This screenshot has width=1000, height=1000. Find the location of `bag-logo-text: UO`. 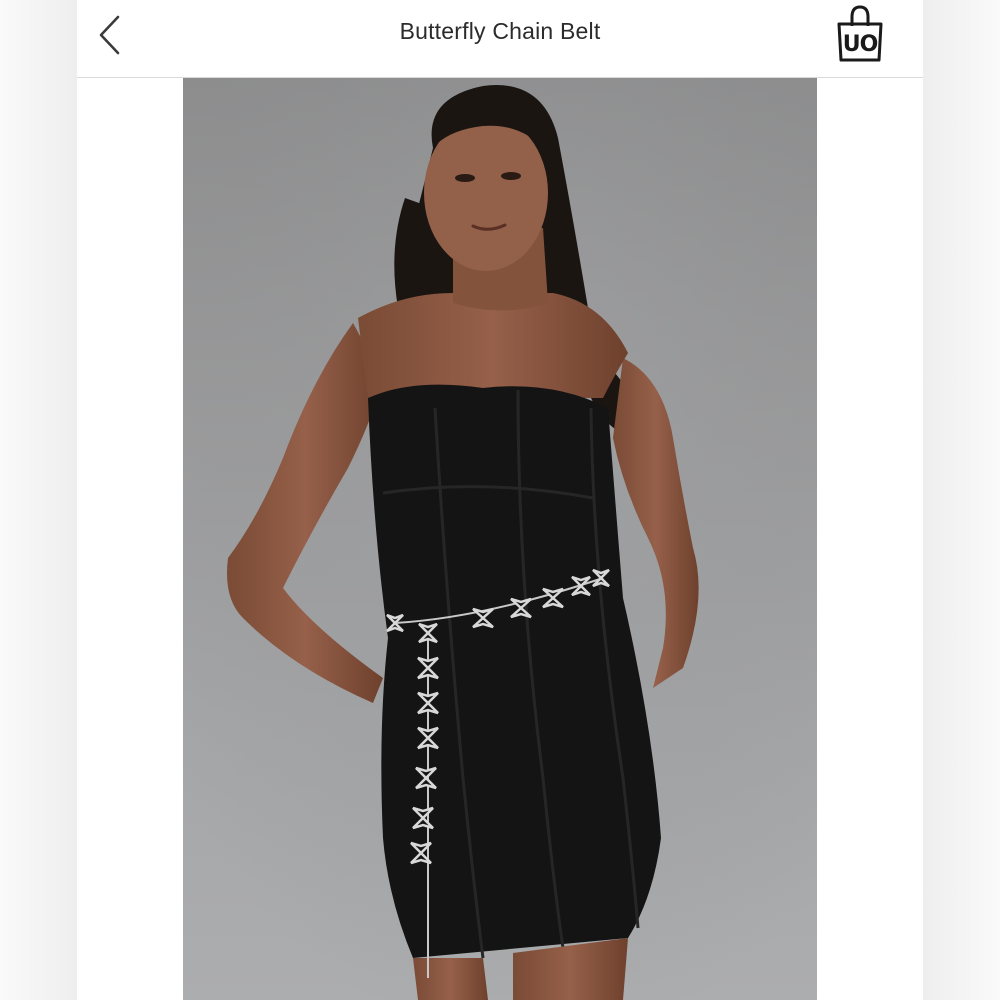

bag-logo-text: UO is located at coordinates (860, 44).